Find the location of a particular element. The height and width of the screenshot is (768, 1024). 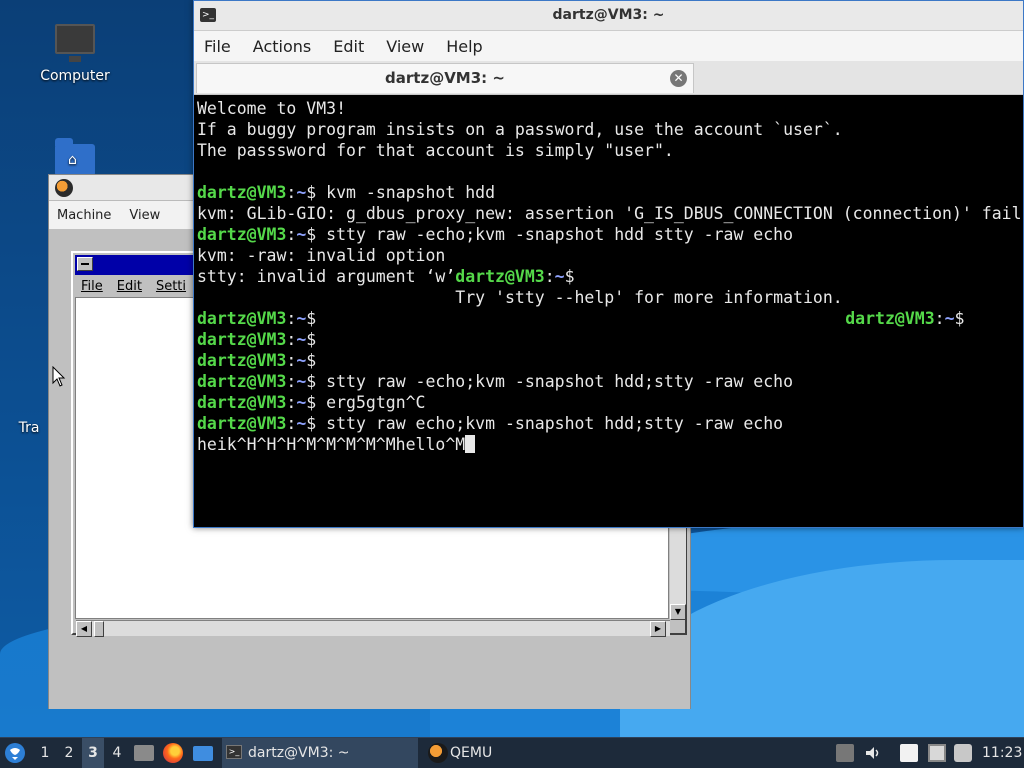

guest-menu-file: File is located at coordinates (92, 286).